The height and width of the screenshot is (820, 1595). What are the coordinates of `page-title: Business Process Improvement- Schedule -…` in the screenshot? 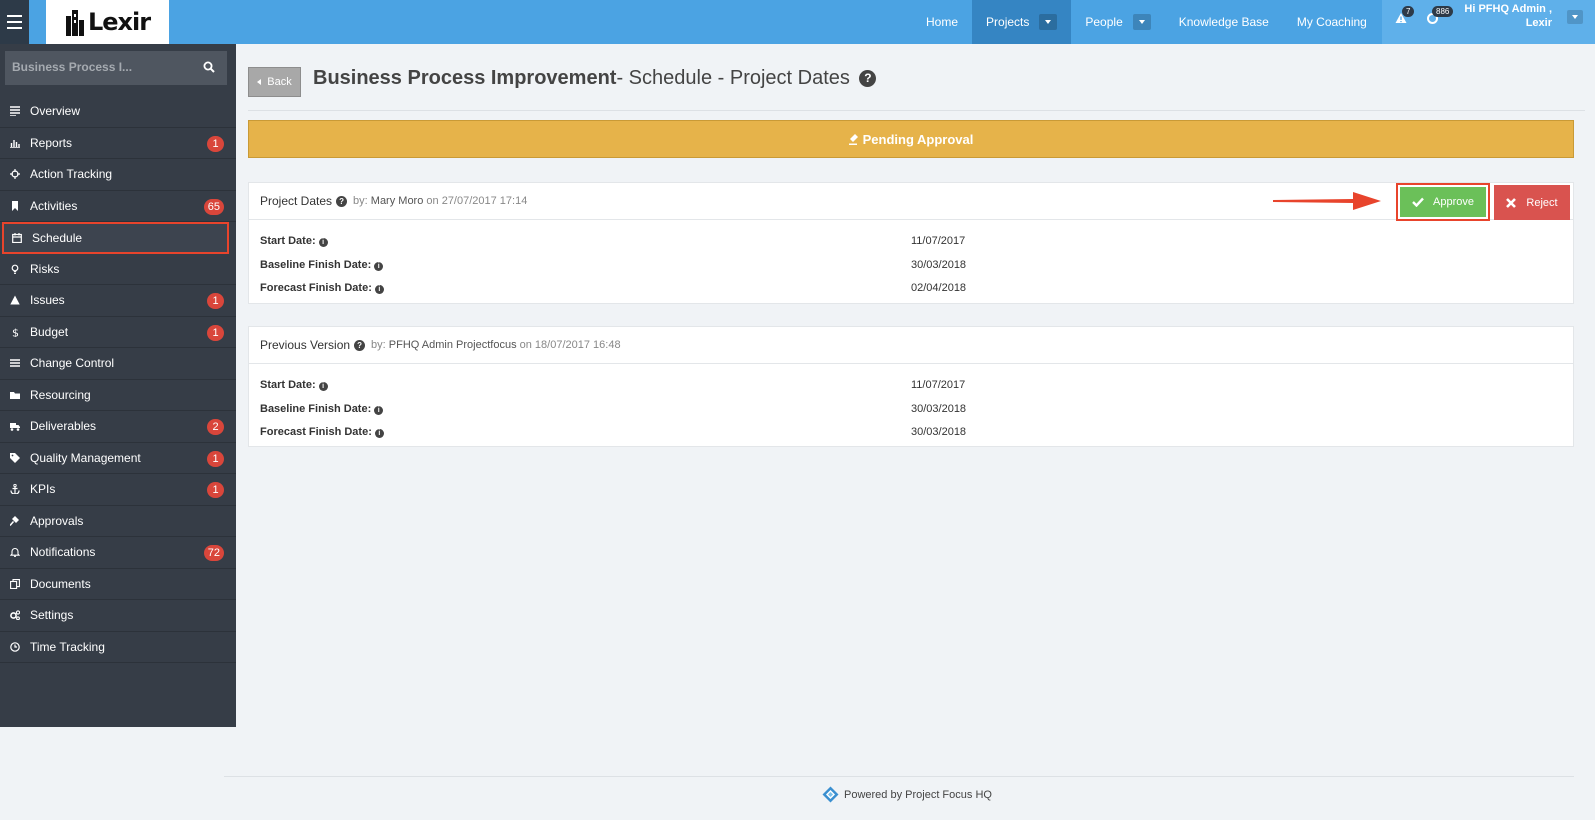 It's located at (595, 78).